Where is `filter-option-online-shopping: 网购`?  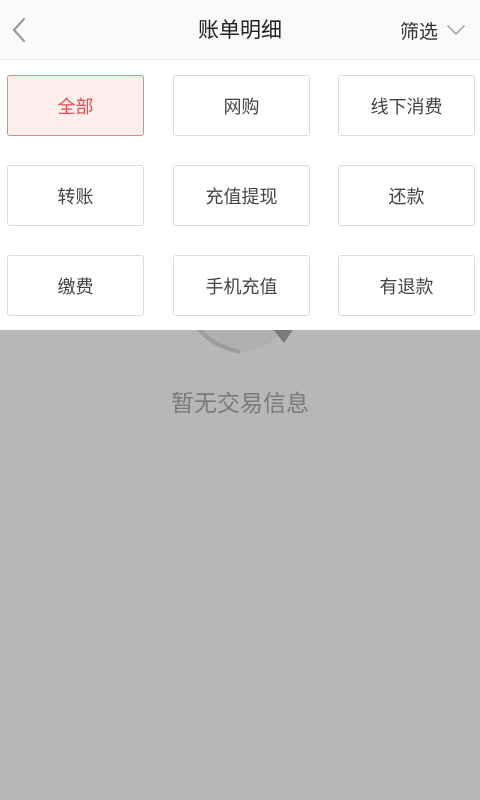
filter-option-online-shopping: 网购 is located at coordinates (241, 105).